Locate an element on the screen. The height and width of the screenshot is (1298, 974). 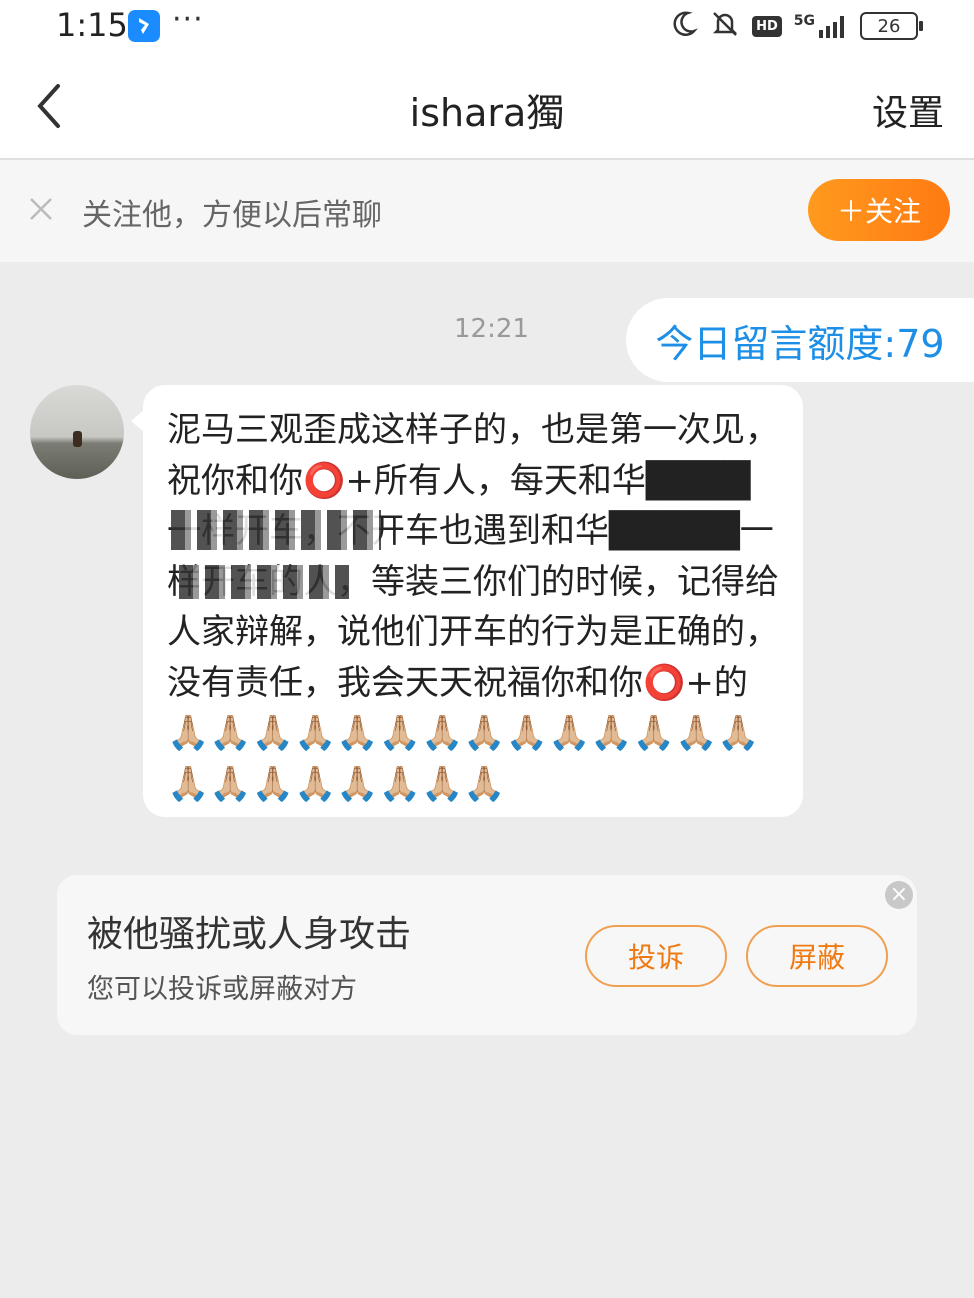
app-icon is located at coordinates (144, 26).